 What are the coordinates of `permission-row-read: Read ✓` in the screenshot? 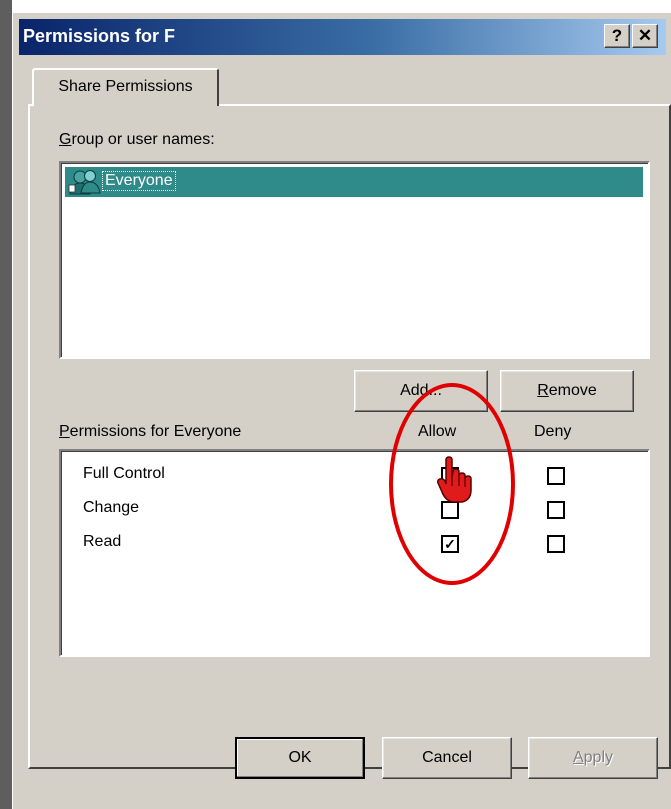 It's located at (354, 544).